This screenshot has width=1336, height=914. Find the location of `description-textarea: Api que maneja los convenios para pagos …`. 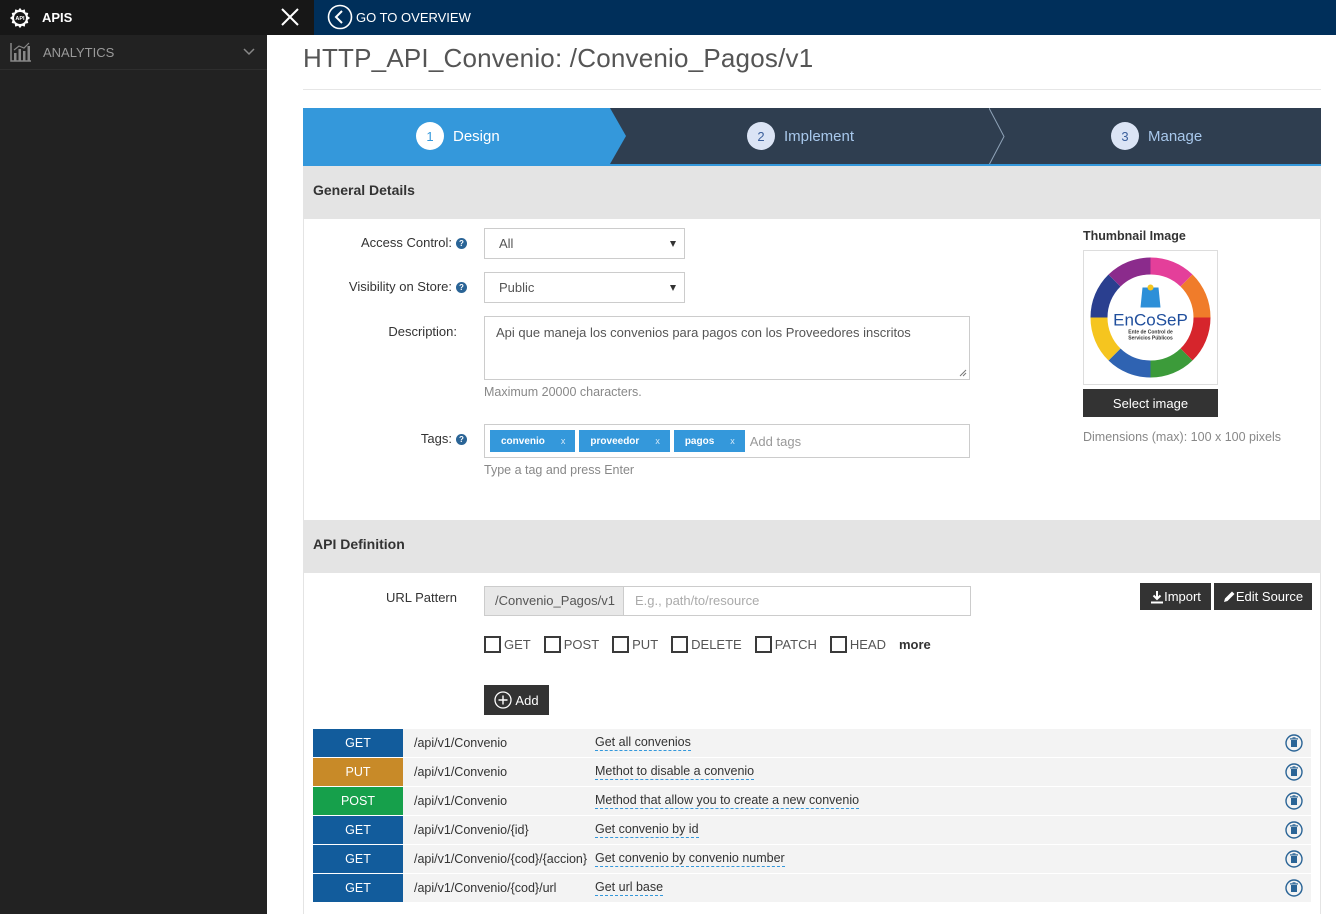

description-textarea: Api que maneja los convenios para pagos … is located at coordinates (727, 348).